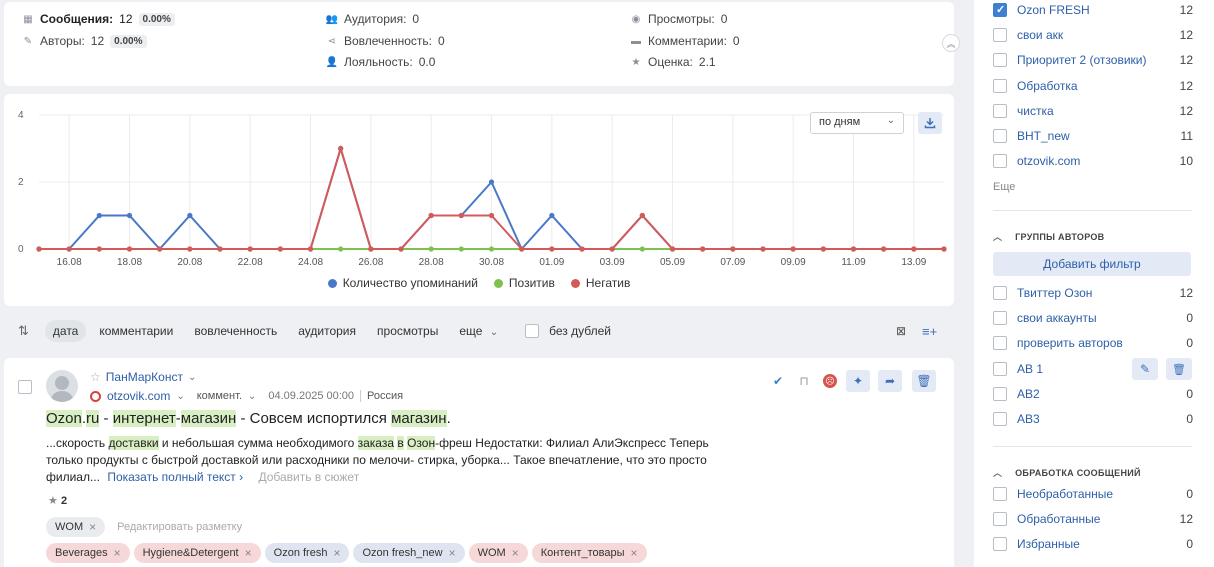 The width and height of the screenshot is (1214, 567). Describe the element at coordinates (88, 553) in the screenshot. I see `tag-chip: Beverages ×` at that location.